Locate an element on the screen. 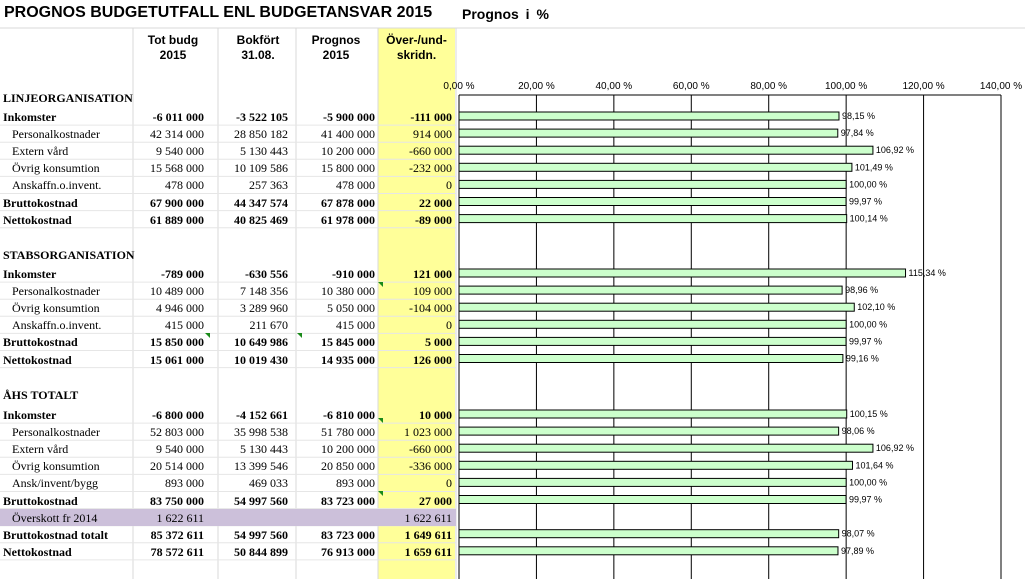 The image size is (1025, 579). x-tick-label: 20,00 % is located at coordinates (536, 86).